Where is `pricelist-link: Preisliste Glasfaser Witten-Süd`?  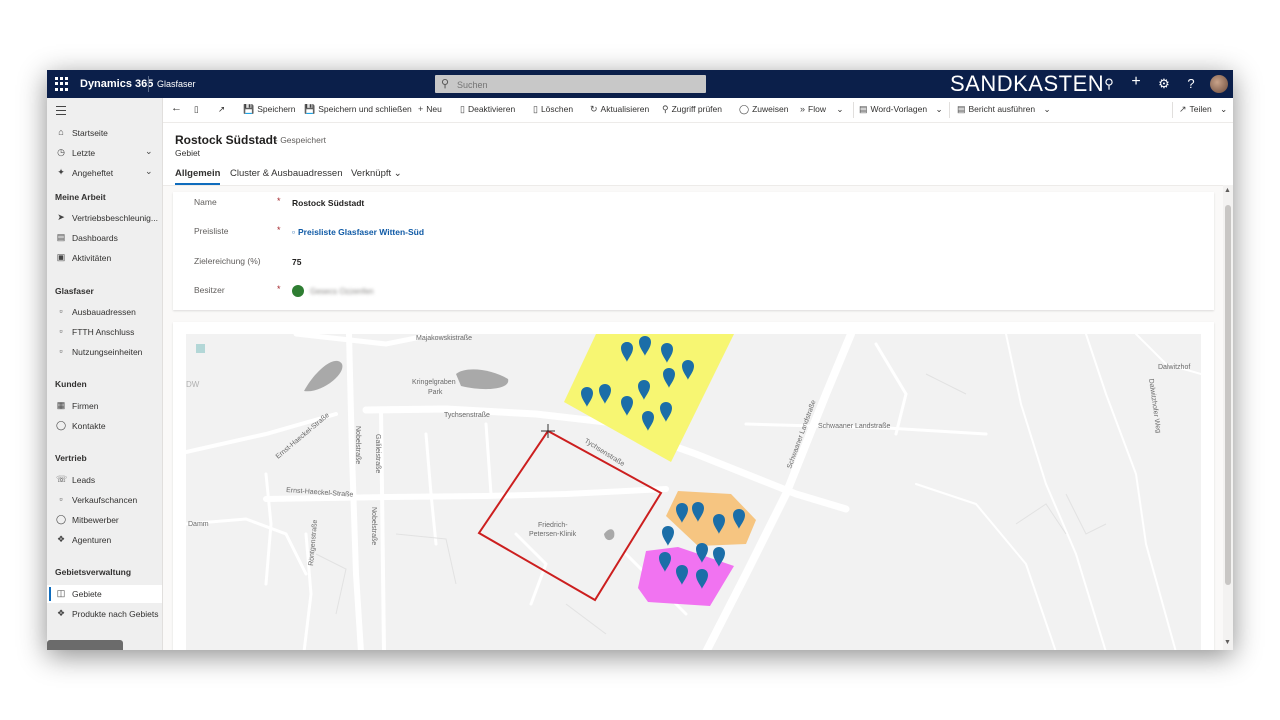
pricelist-link: Preisliste Glasfaser Witten-Süd is located at coordinates (361, 232).